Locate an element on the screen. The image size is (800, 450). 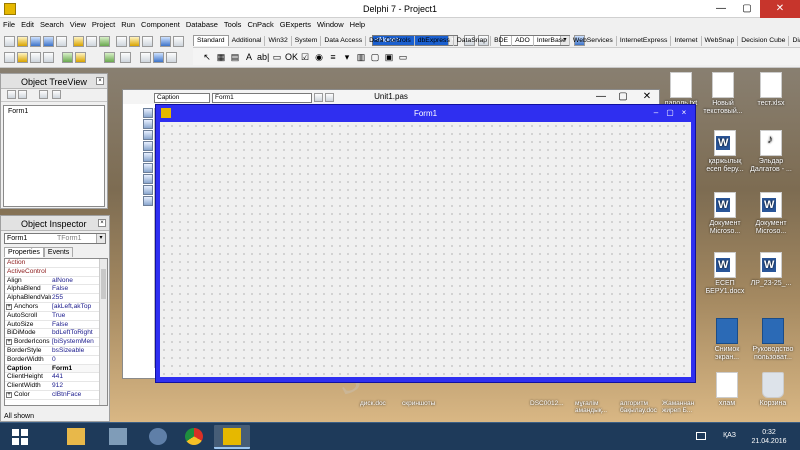
desktop-icon: тест.xlsx is located at coordinates (771, 90).